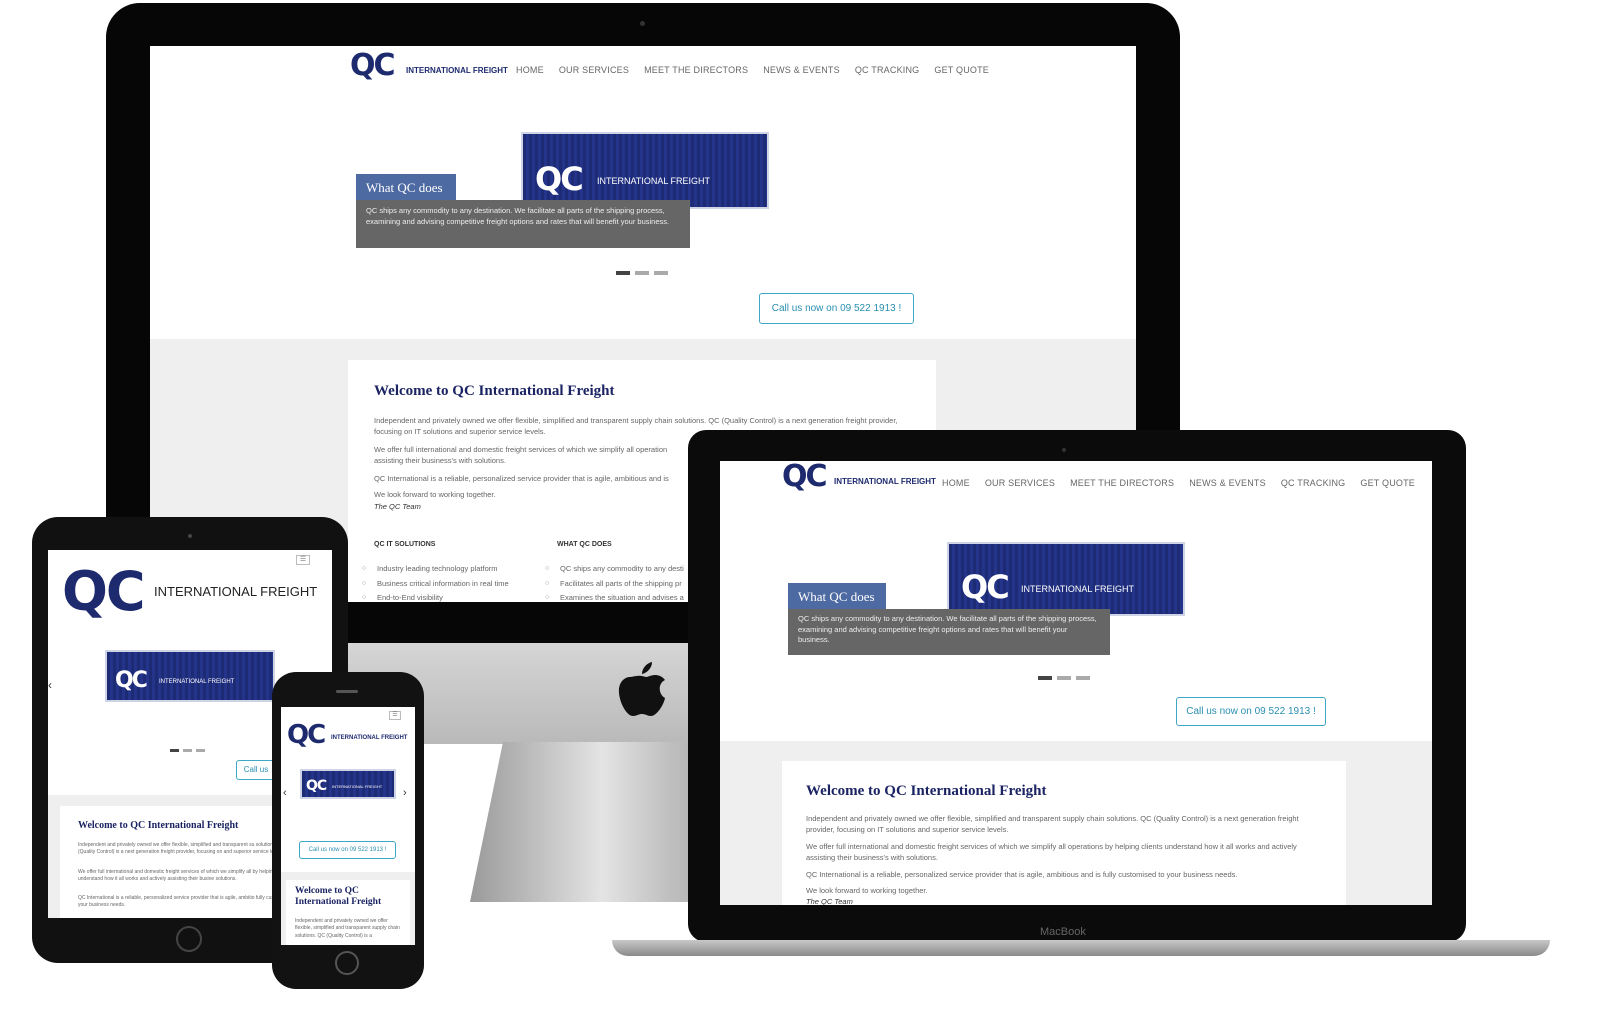 The image size is (1597, 1013). What do you see at coordinates (614, 569) in the screenshot?
I see `list-item: QC ships any commodity to any desti` at bounding box center [614, 569].